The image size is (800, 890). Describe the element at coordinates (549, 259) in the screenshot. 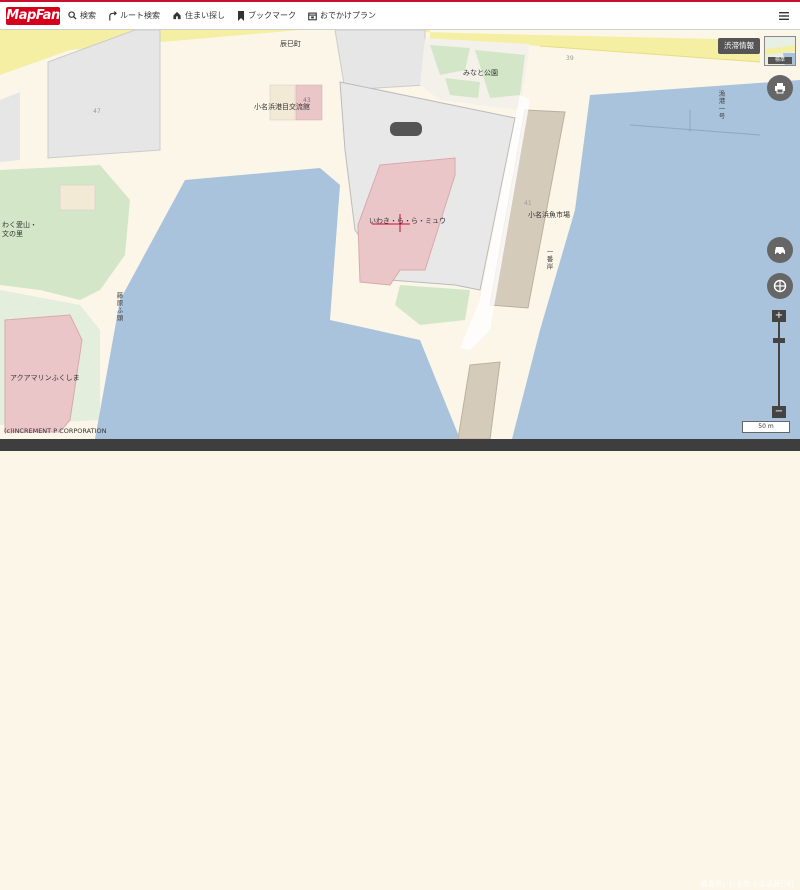

I see `pier2-label: 一番岸` at that location.